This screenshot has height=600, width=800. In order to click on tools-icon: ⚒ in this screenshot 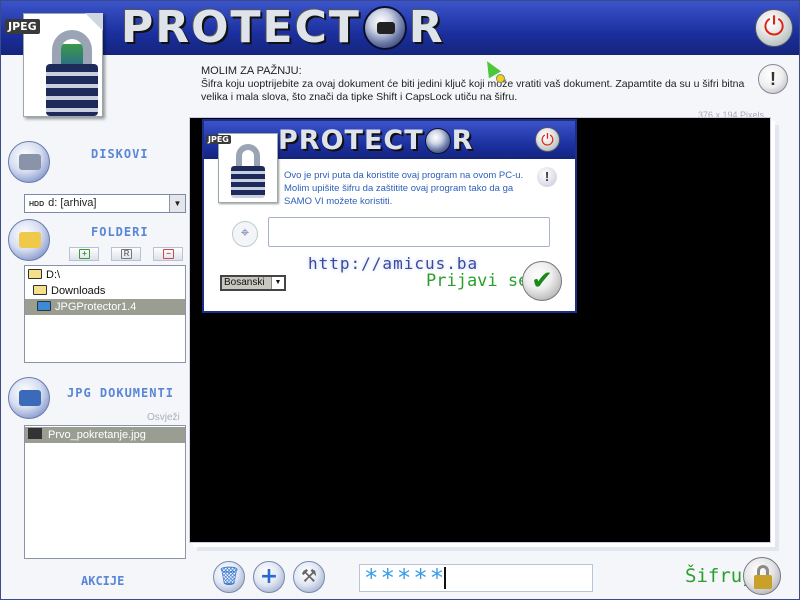, I will do `click(309, 577)`.